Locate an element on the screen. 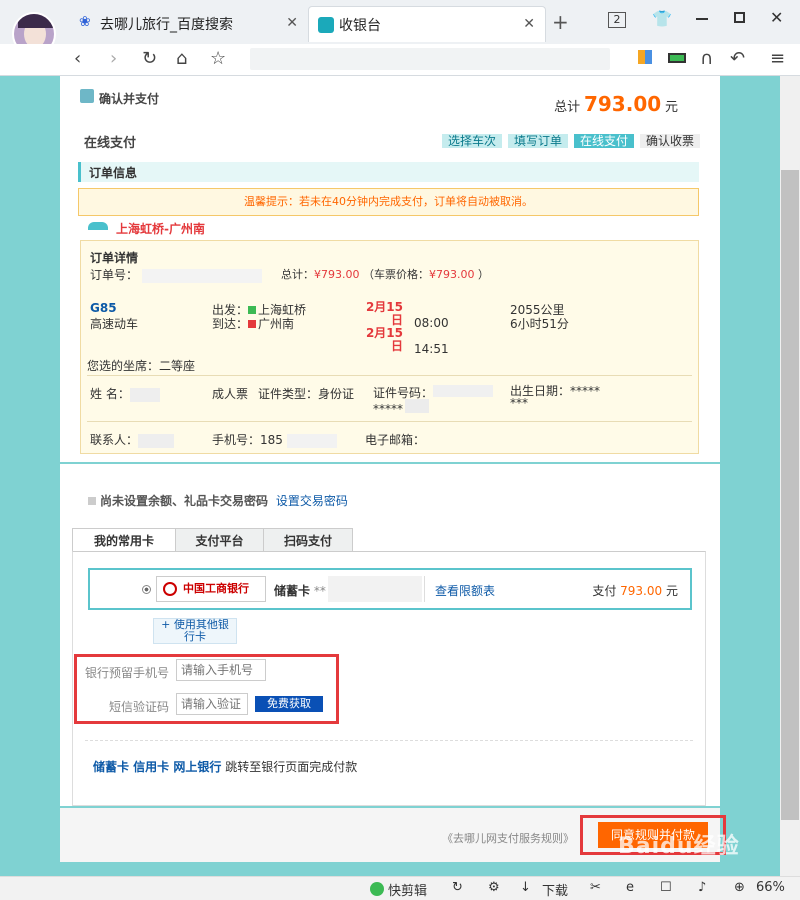 This screenshot has height=900, width=800. contact-email: 电子邮箱： is located at coordinates (395, 440).